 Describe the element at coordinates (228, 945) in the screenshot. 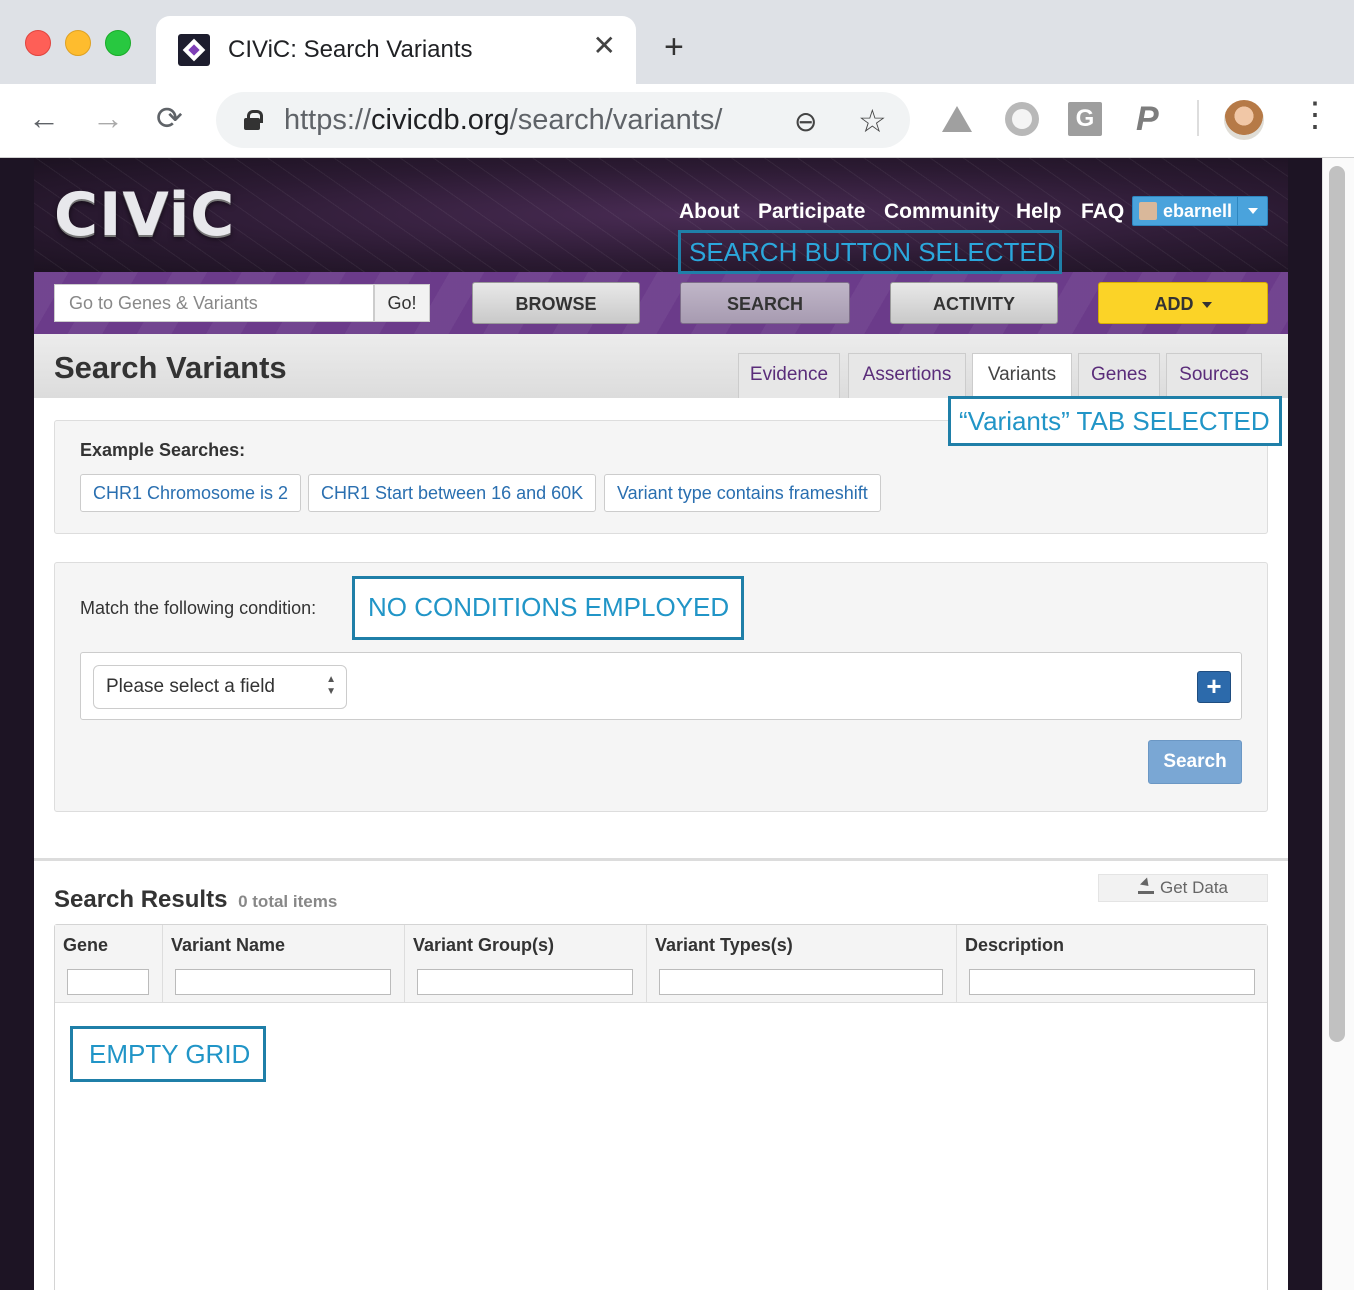

I see `column-header: Variant Name` at that location.